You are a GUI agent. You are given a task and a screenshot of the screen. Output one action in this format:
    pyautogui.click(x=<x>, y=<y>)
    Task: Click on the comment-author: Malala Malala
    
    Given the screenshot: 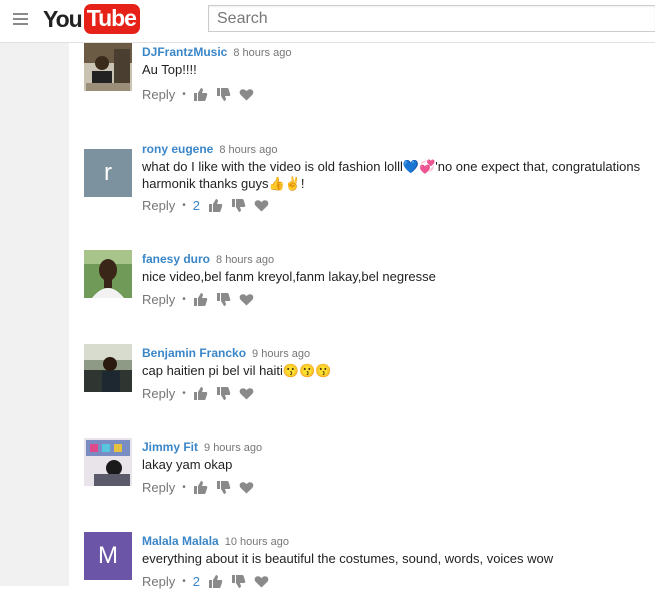 What is the action you would take?
    pyautogui.click(x=180, y=541)
    